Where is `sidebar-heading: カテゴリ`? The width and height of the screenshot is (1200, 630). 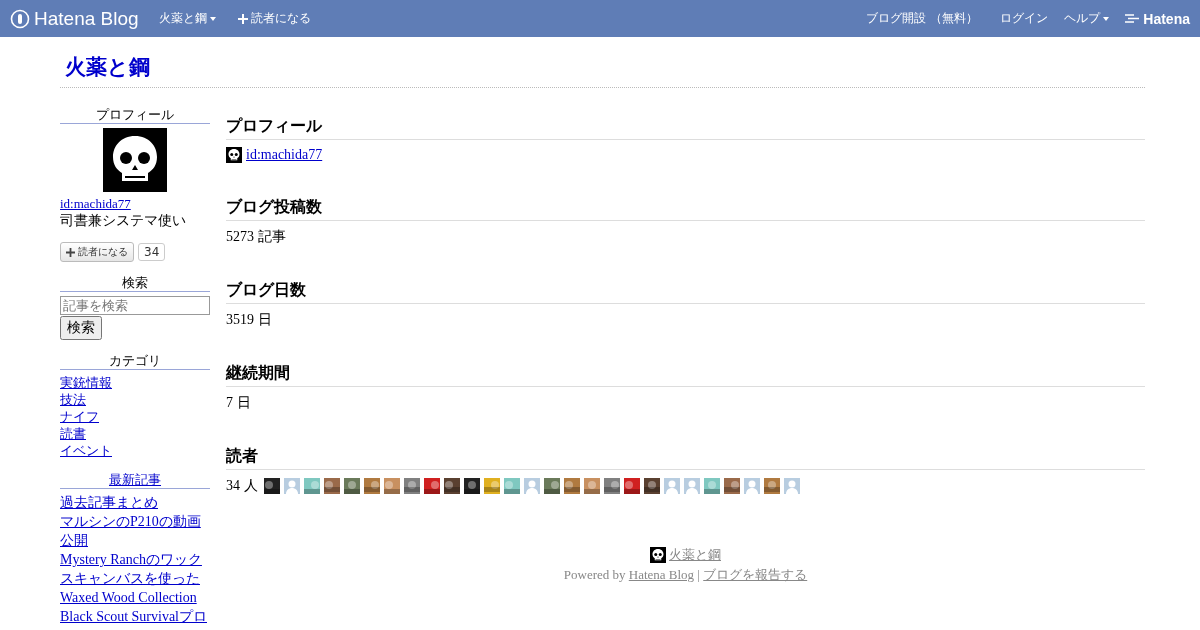 sidebar-heading: カテゴリ is located at coordinates (135, 361).